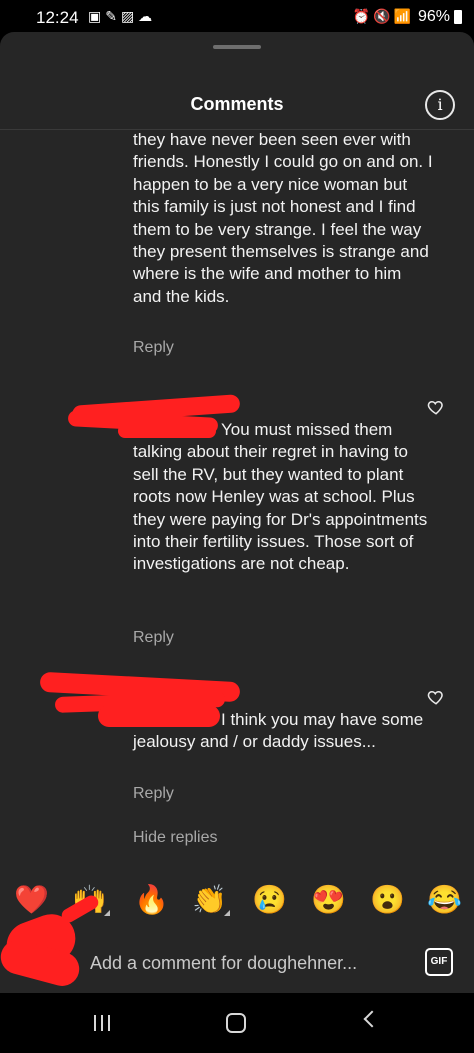  I want to click on recents-icon, so click(102, 1023).